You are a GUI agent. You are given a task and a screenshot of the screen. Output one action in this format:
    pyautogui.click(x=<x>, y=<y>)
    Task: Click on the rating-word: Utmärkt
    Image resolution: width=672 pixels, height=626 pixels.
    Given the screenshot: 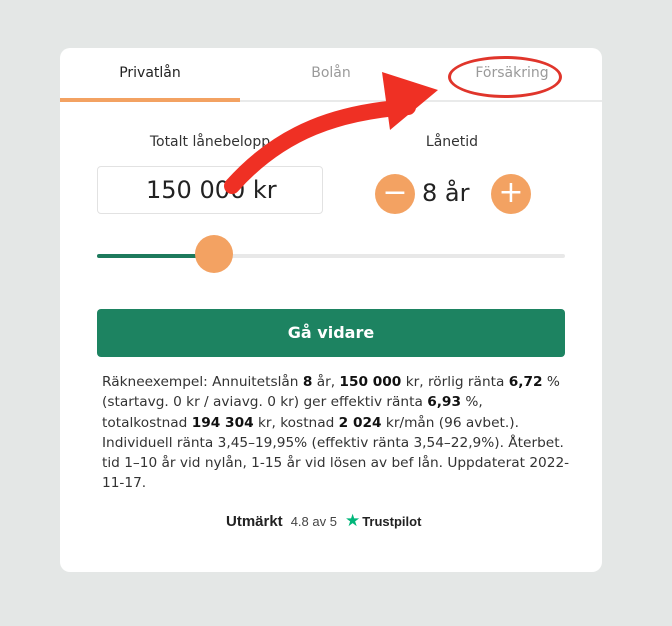 What is the action you would take?
    pyautogui.click(x=254, y=521)
    